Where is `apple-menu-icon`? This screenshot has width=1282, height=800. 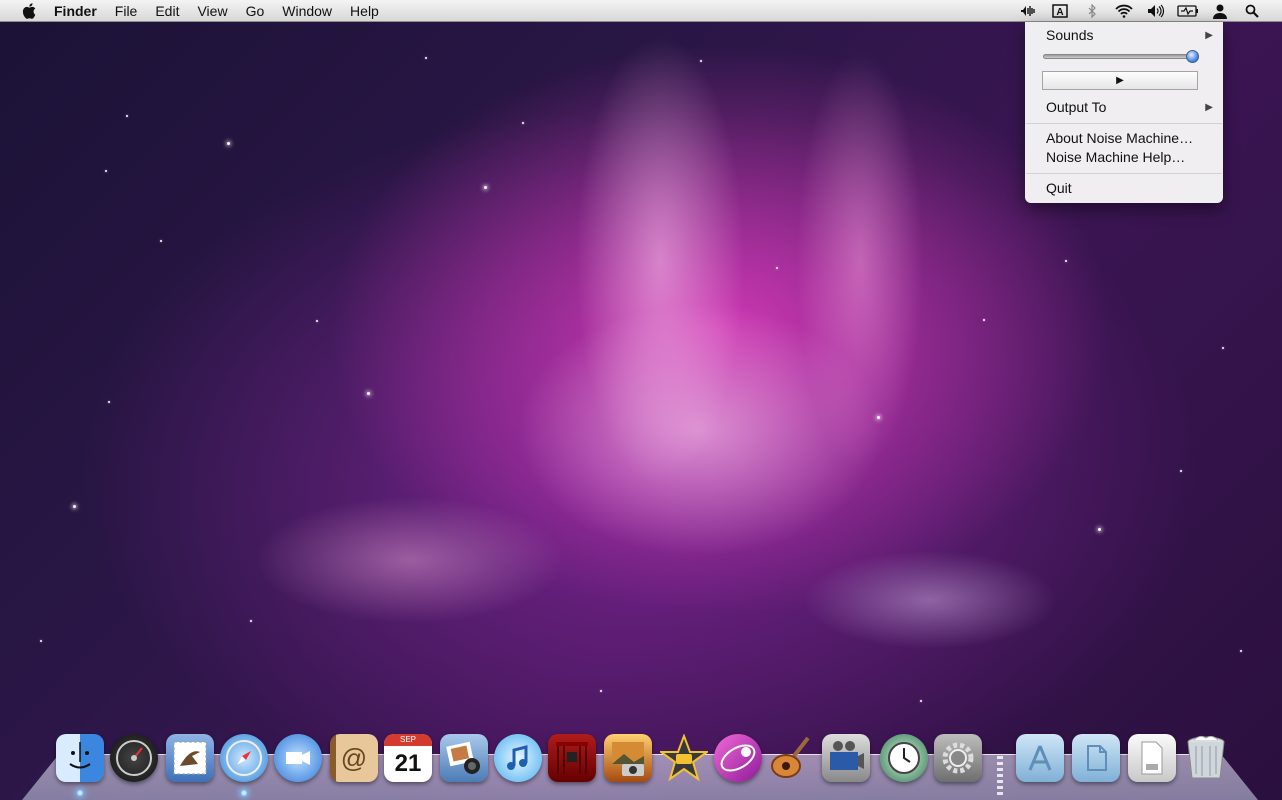
apple-menu-icon is located at coordinates (29, 11).